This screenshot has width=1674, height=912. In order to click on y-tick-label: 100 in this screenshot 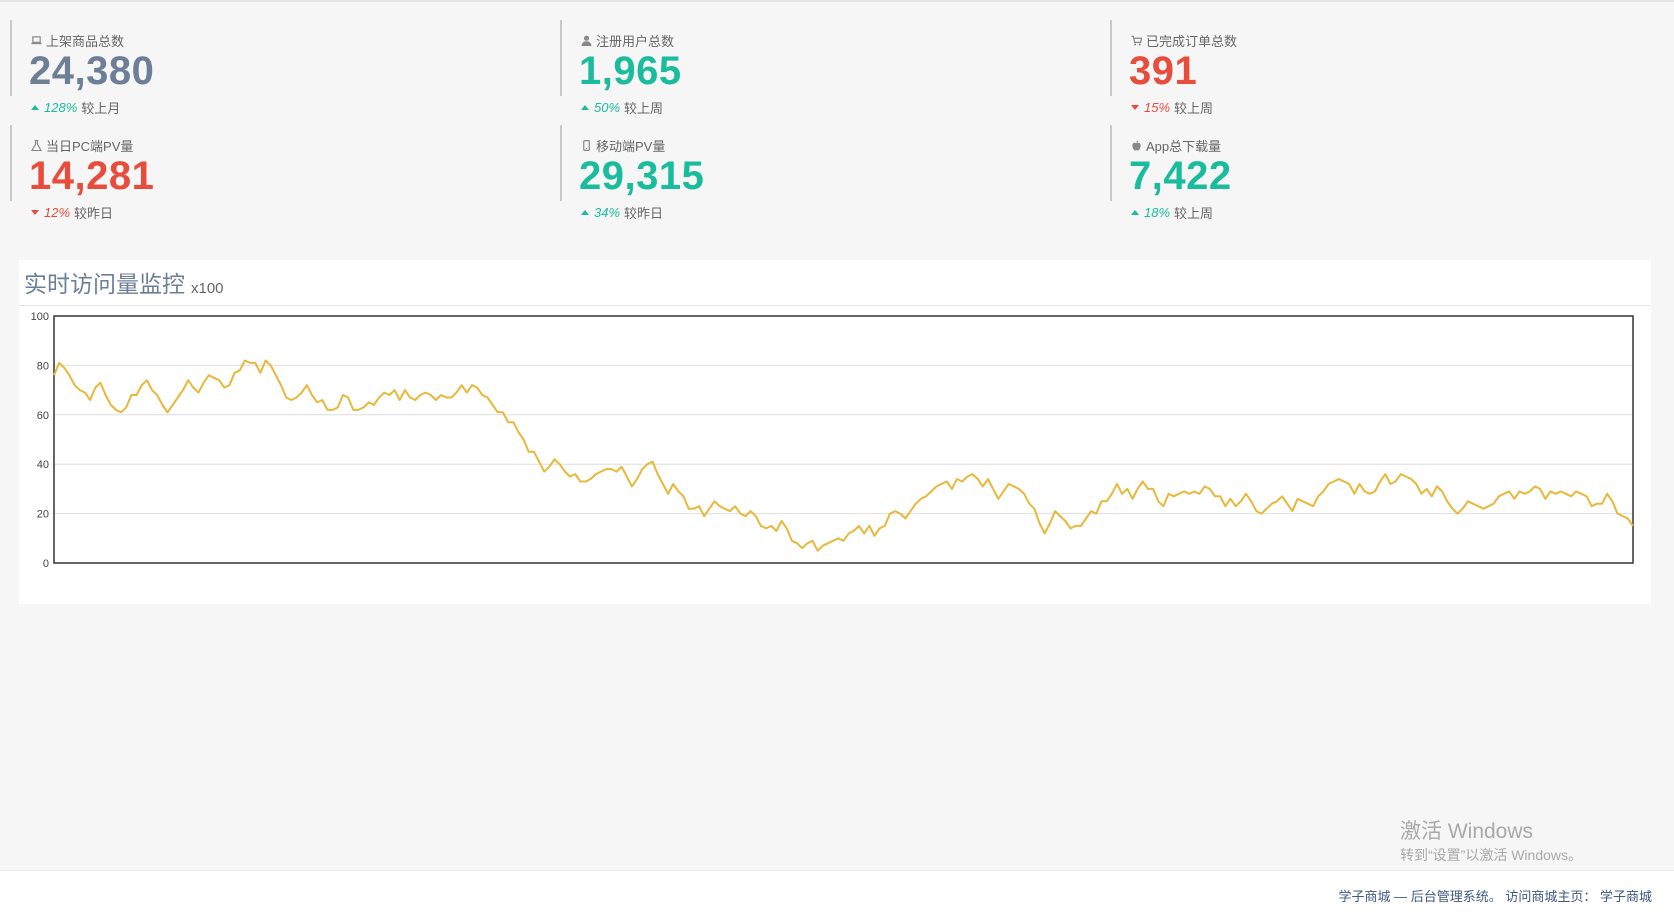, I will do `click(40, 317)`.